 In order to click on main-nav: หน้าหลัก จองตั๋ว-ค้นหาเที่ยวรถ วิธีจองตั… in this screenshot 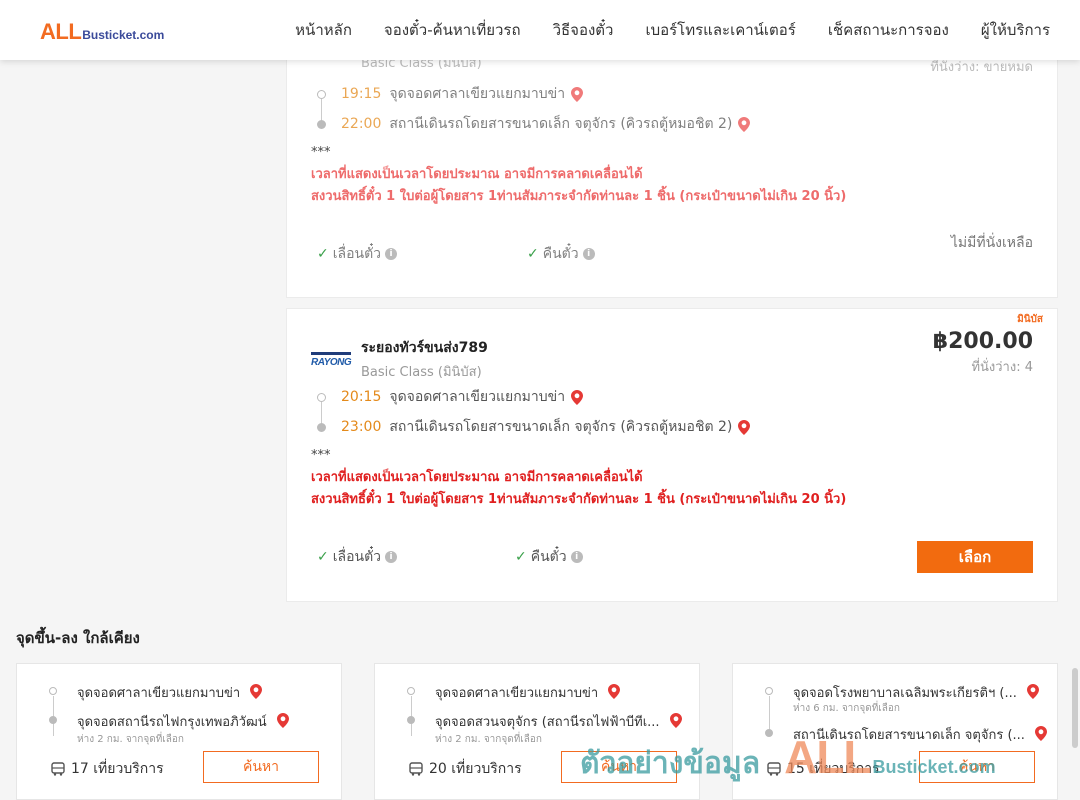, I will do `click(672, 30)`.